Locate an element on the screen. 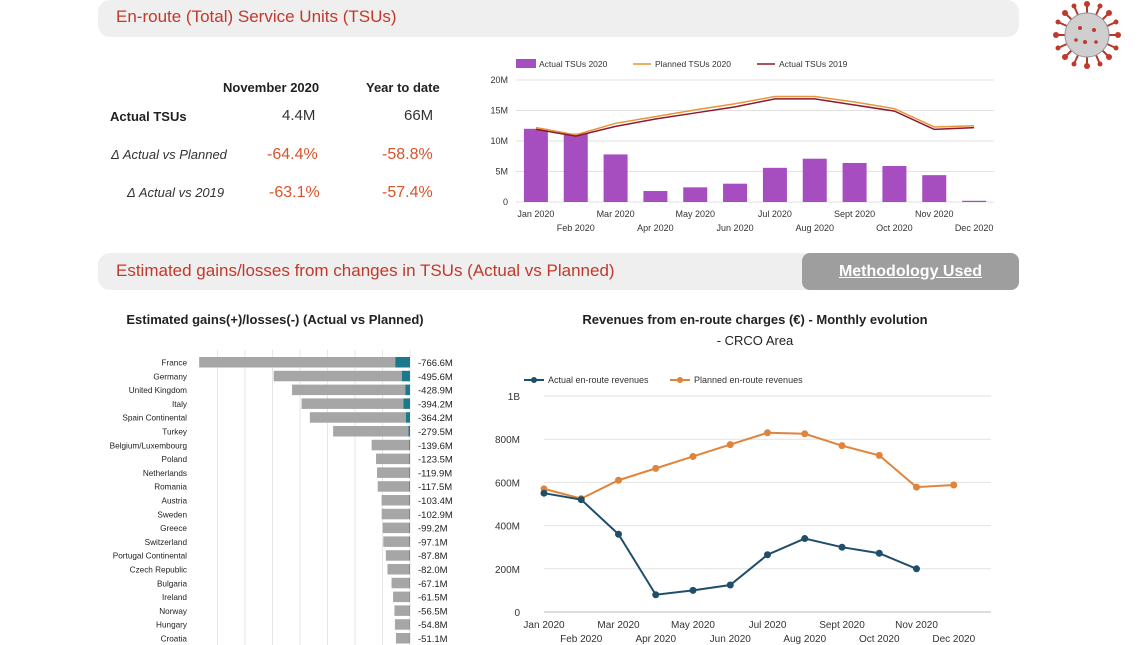  legend-planned: Planned en-route revenues is located at coordinates (748, 380).